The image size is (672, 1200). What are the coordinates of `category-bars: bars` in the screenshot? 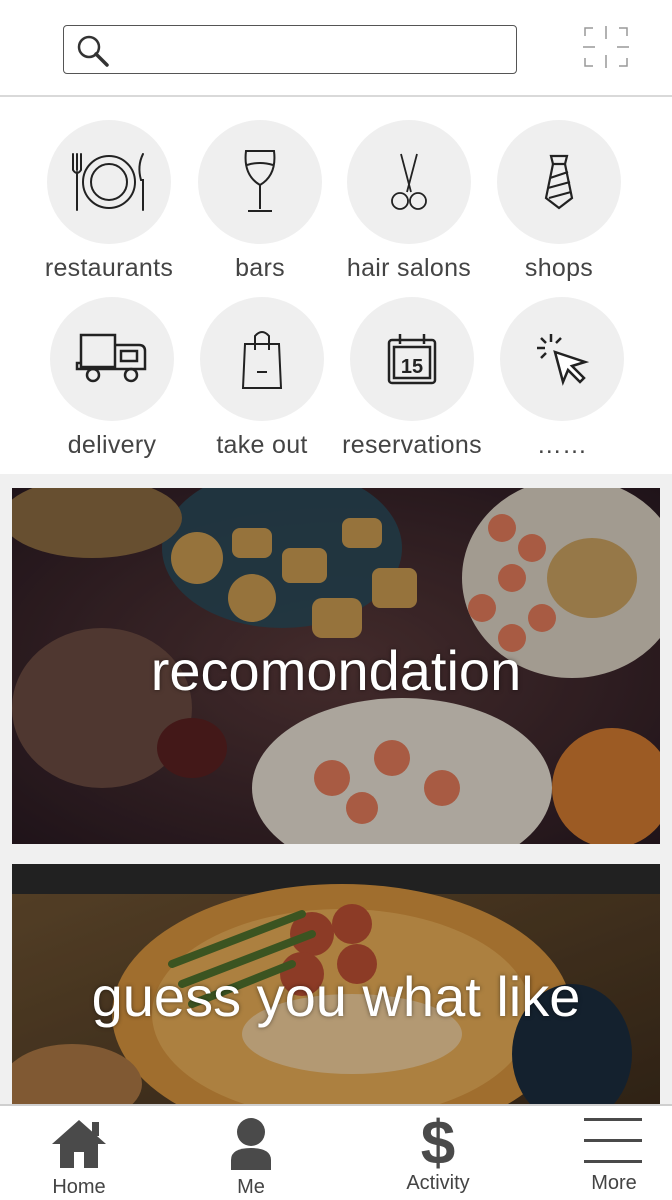 It's located at (260, 201).